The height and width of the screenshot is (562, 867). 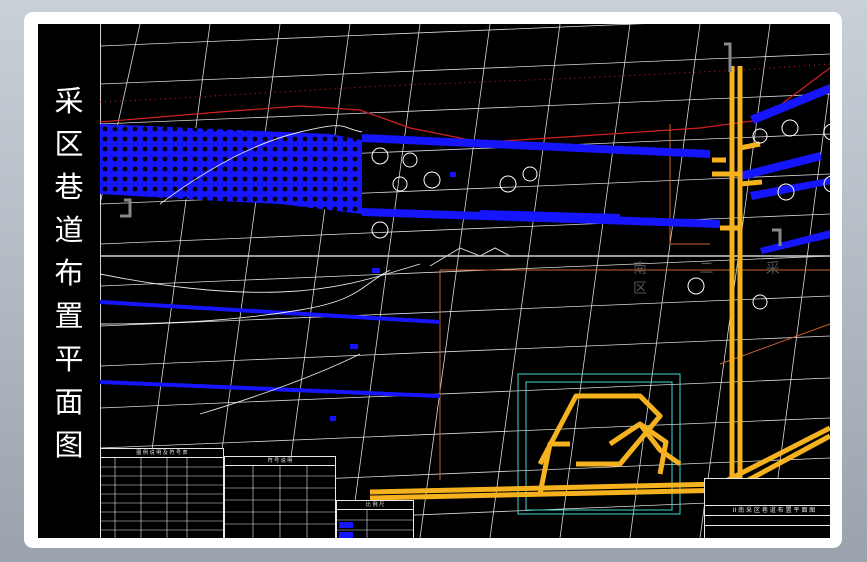 What do you see at coordinates (162, 498) in the screenshot?
I see `legend-table-grid` at bounding box center [162, 498].